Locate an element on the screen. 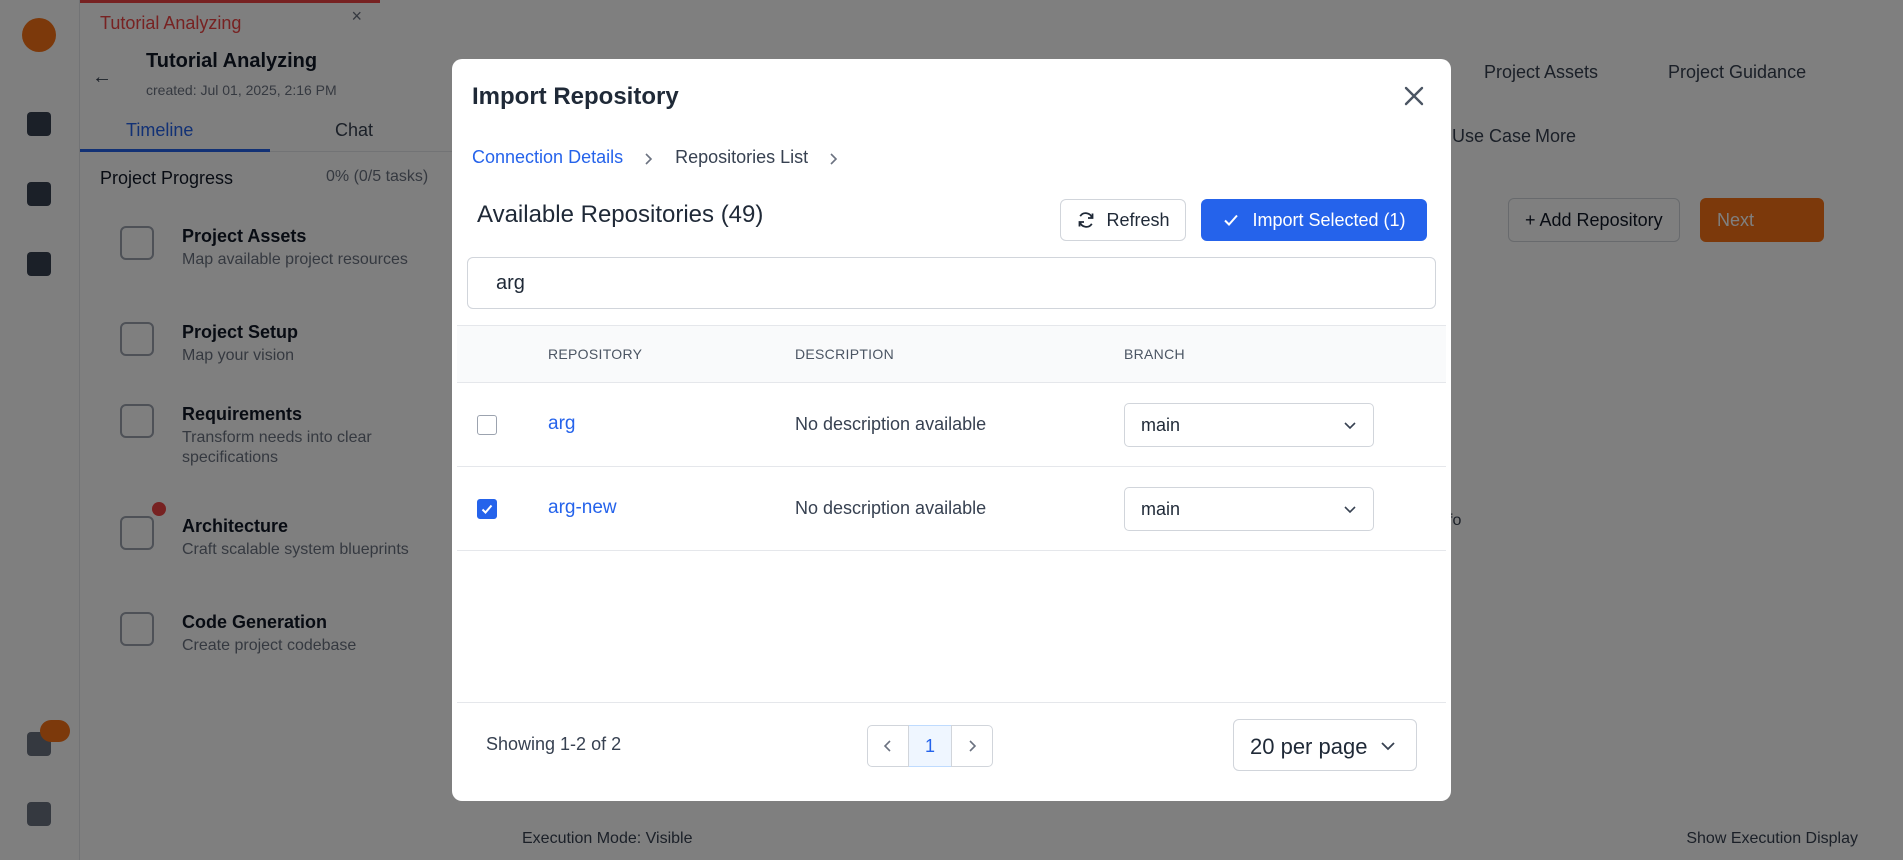 The height and width of the screenshot is (860, 1903). per-page-value: 20 per page is located at coordinates (1309, 746).